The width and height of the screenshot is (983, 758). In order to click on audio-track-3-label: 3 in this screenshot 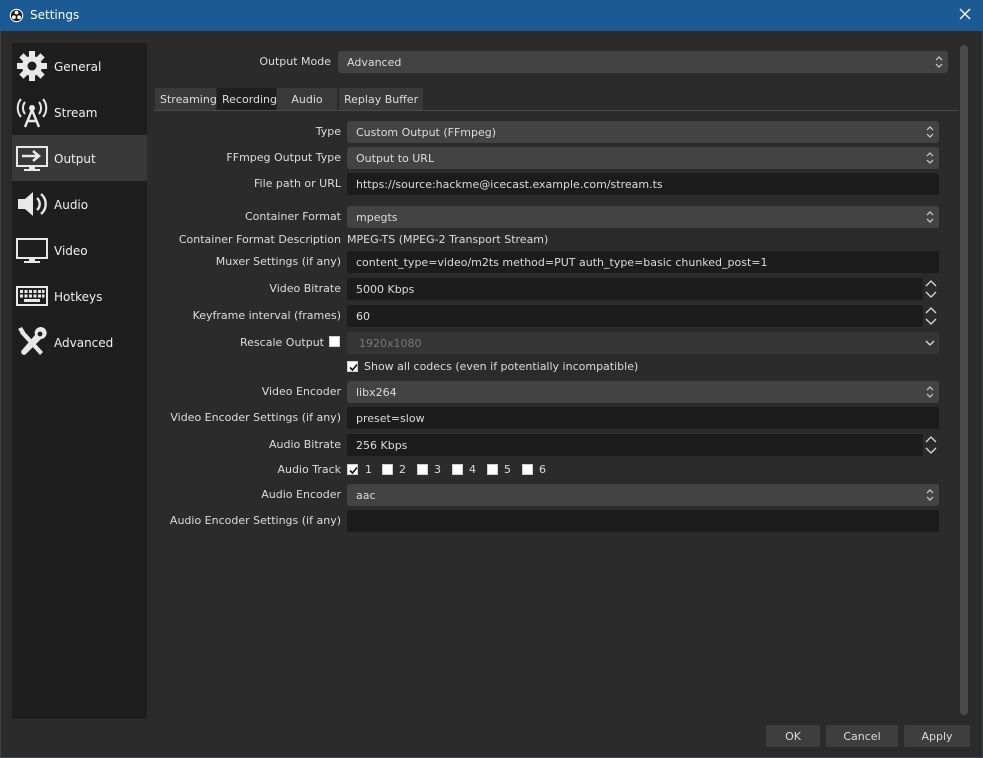, I will do `click(437, 469)`.